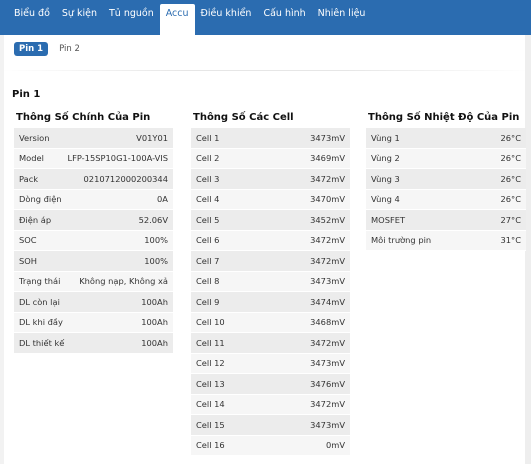  I want to click on row-label: SOC, so click(28, 240).